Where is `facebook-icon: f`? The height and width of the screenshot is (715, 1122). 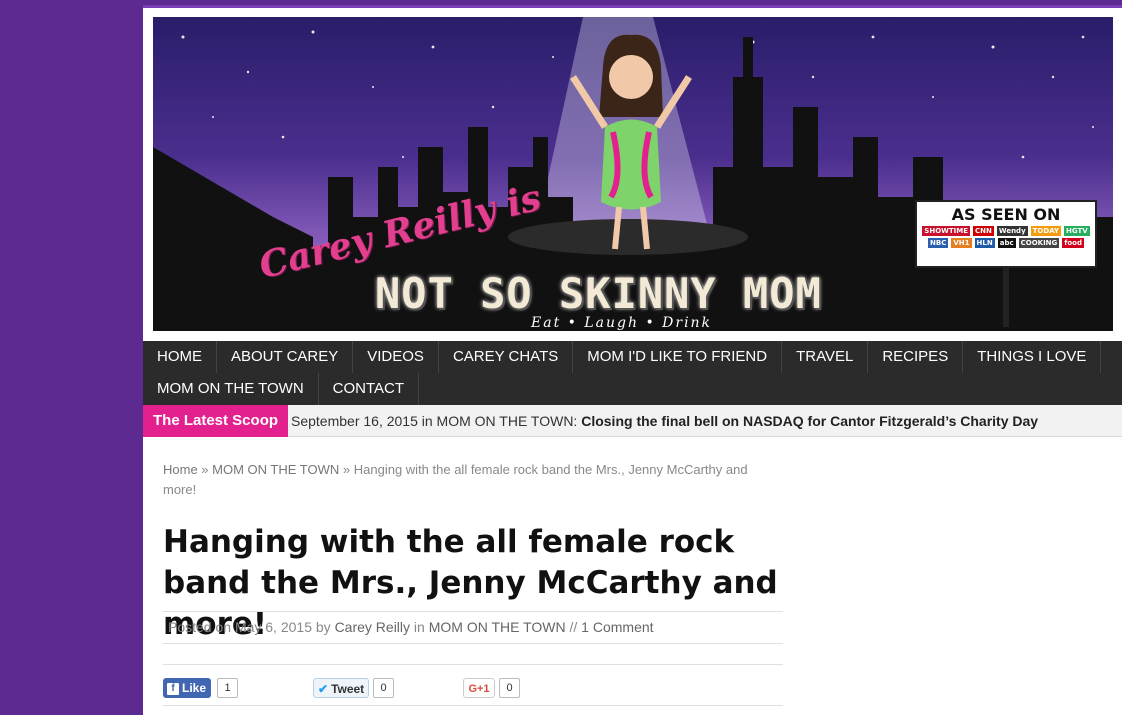 facebook-icon: f is located at coordinates (173, 688).